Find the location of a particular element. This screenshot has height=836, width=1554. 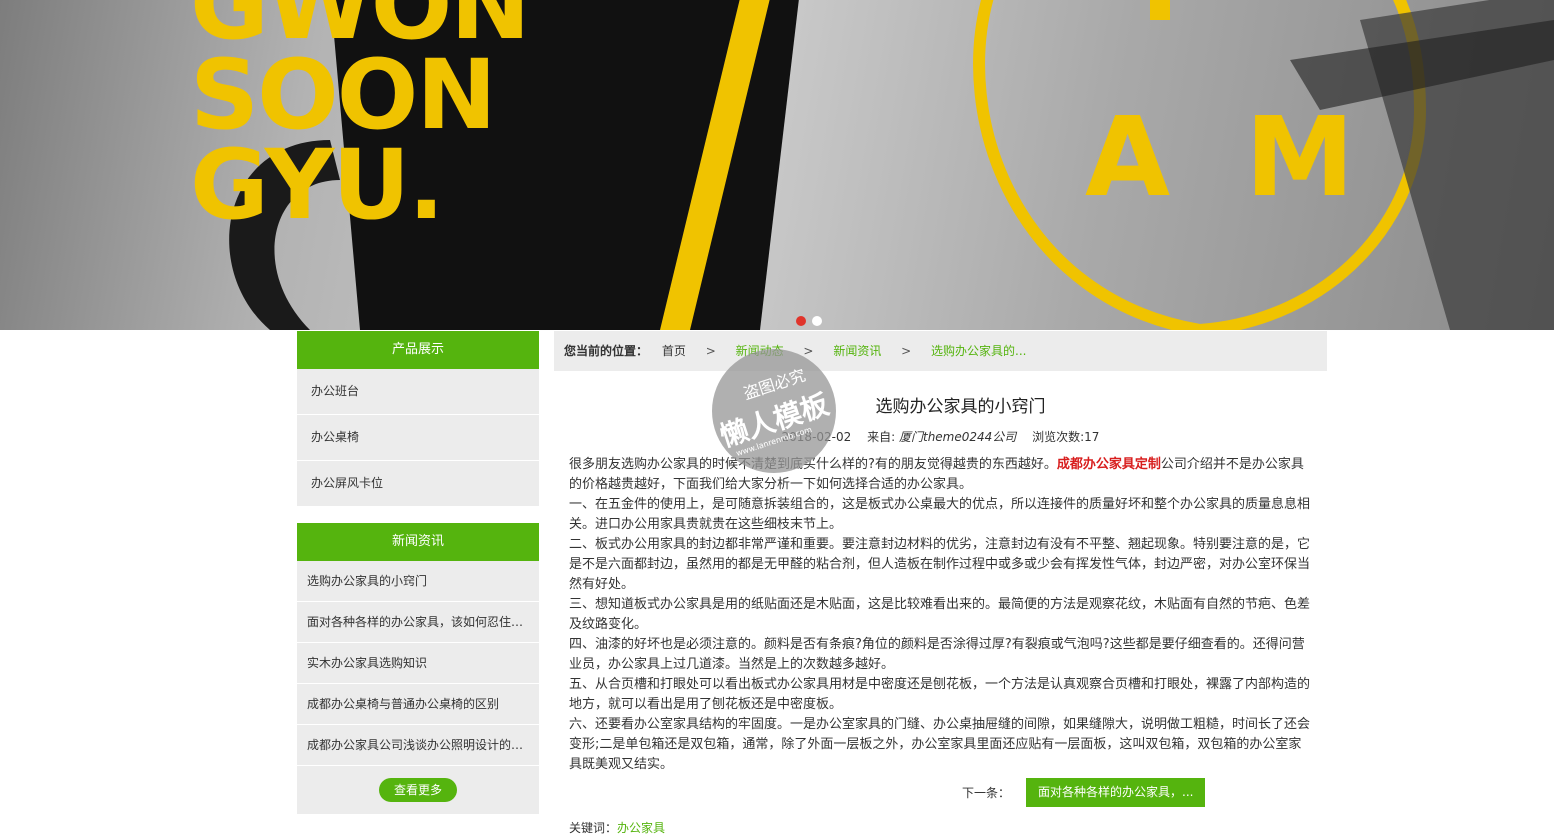

intro-text: 很多朋友选购办公家具的时候不清楚到底买什么样的?有的朋友觉得越贵的东西越好。 is located at coordinates (813, 464).